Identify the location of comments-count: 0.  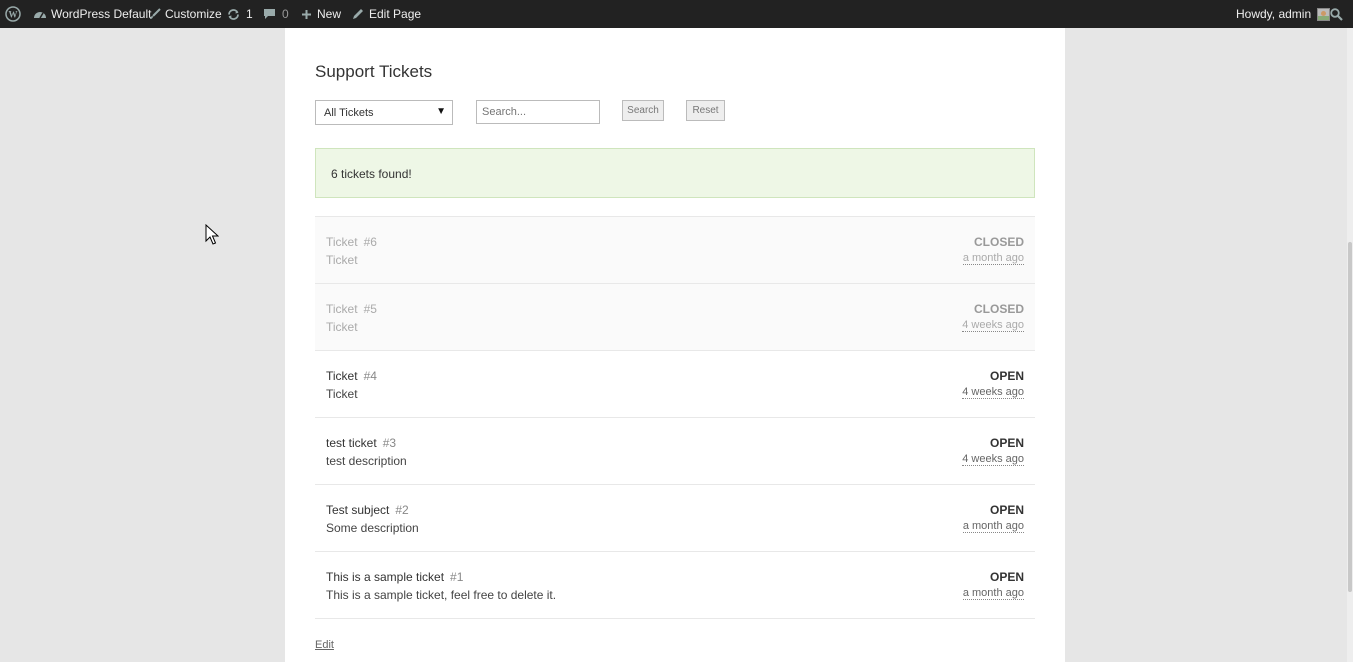
(285, 14).